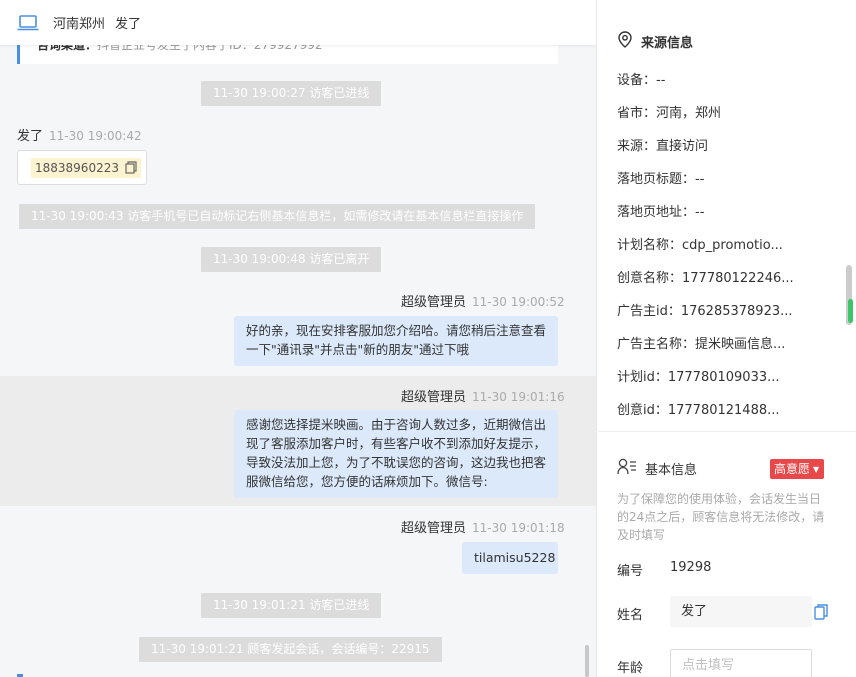  What do you see at coordinates (291, 93) in the screenshot?
I see `system-message: 11-30 19:00:27 访客已进线` at bounding box center [291, 93].